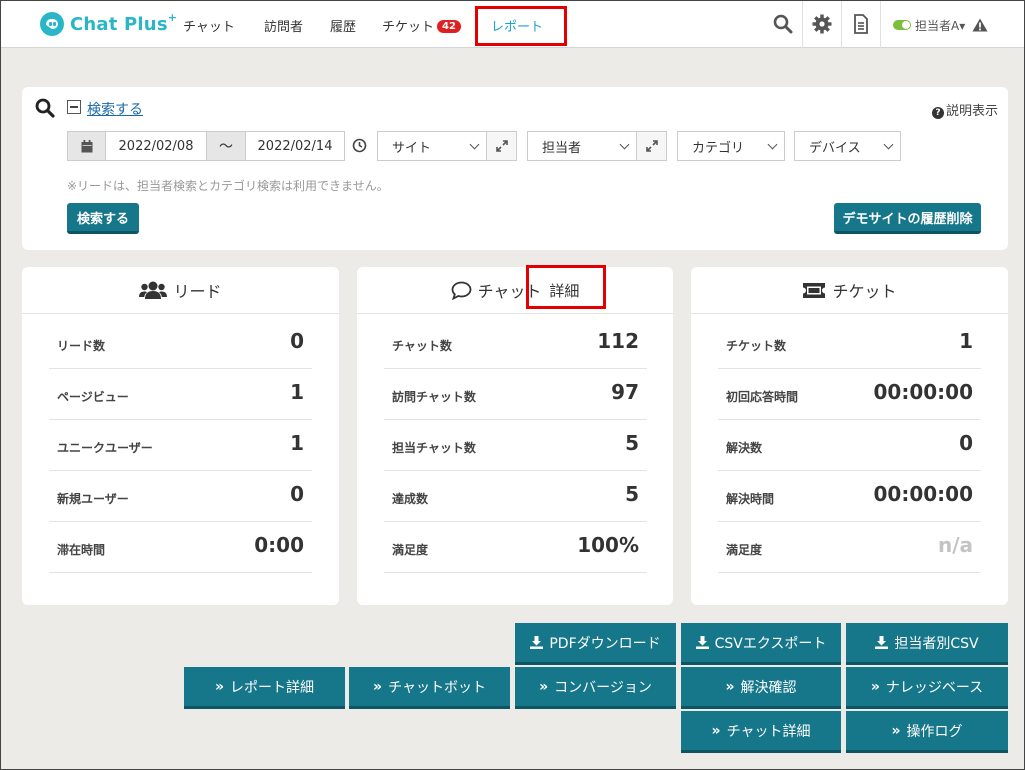 The height and width of the screenshot is (770, 1025). I want to click on logo-text: Chat Plus, so click(119, 24).